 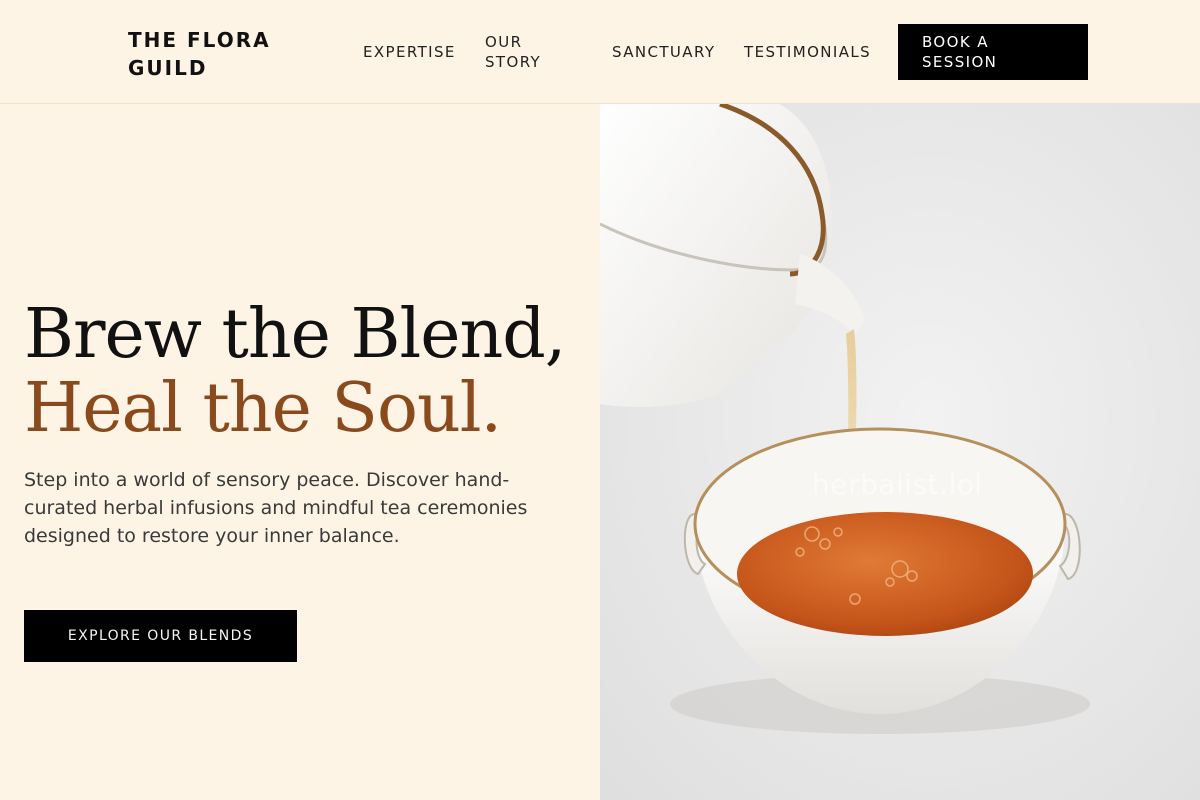 What do you see at coordinates (409, 52) in the screenshot?
I see `nav-link-expertise: EXPERTISE` at bounding box center [409, 52].